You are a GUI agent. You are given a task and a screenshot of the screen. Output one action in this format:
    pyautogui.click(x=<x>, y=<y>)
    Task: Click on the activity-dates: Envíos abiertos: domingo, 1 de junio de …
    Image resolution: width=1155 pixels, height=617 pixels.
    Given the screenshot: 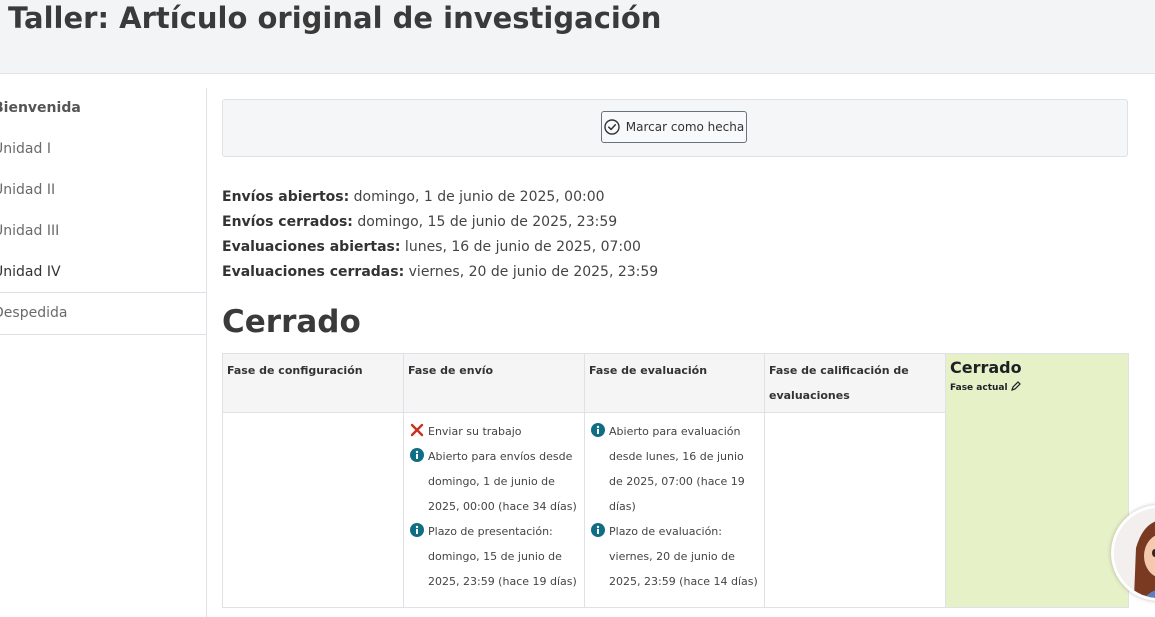 What is the action you would take?
    pyautogui.click(x=440, y=235)
    